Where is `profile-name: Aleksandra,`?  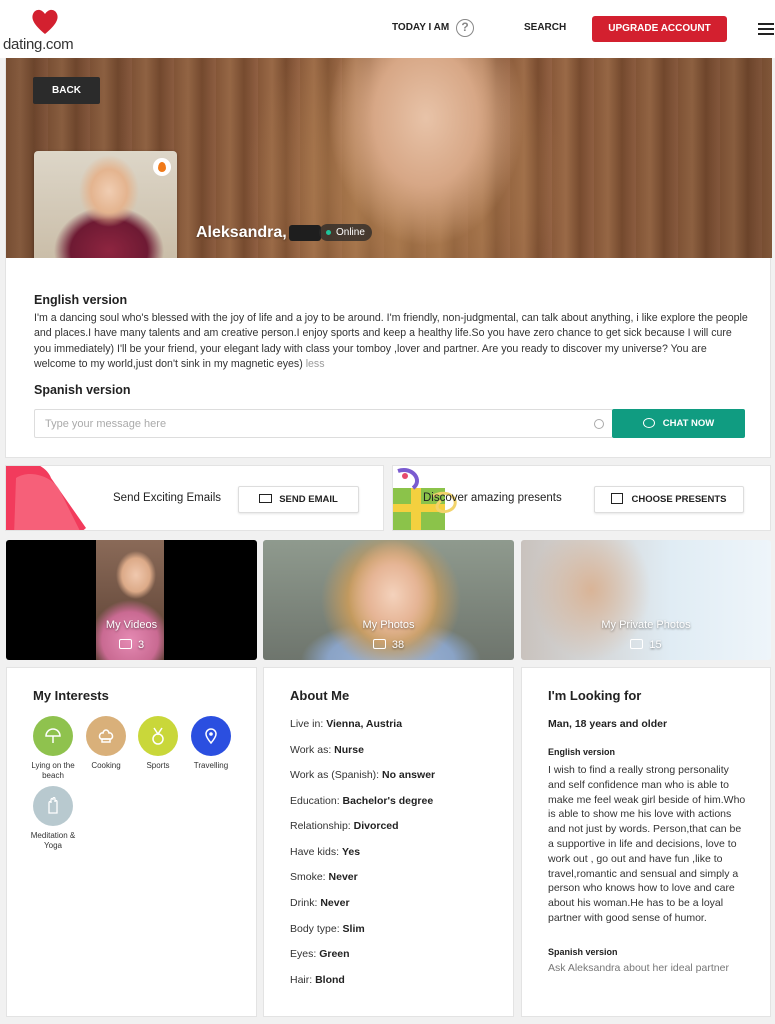 profile-name: Aleksandra, is located at coordinates (241, 232).